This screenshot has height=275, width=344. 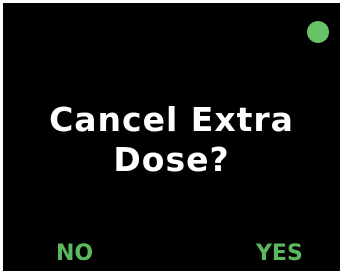 What do you see at coordinates (171, 159) in the screenshot?
I see `prompt-line-2: Dose?` at bounding box center [171, 159].